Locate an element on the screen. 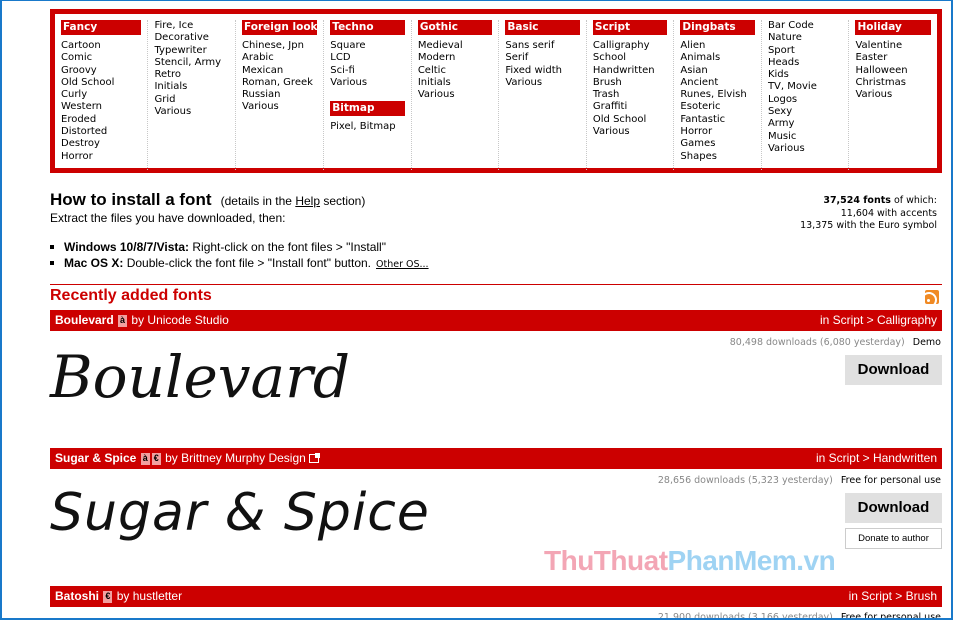 The height and width of the screenshot is (620, 953). category-link: Groovy is located at coordinates (101, 71).